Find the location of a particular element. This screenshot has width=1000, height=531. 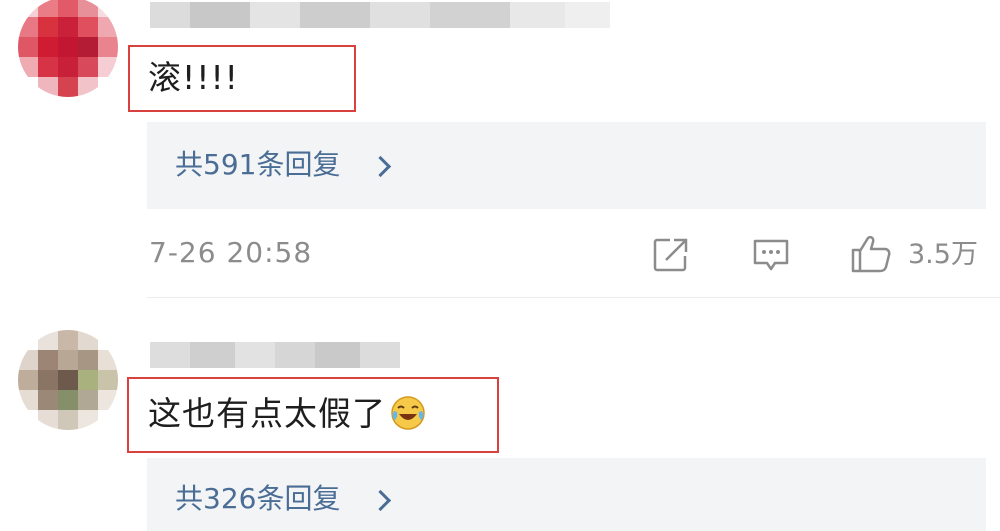

replies-link: 共591条回复 is located at coordinates (257, 165).